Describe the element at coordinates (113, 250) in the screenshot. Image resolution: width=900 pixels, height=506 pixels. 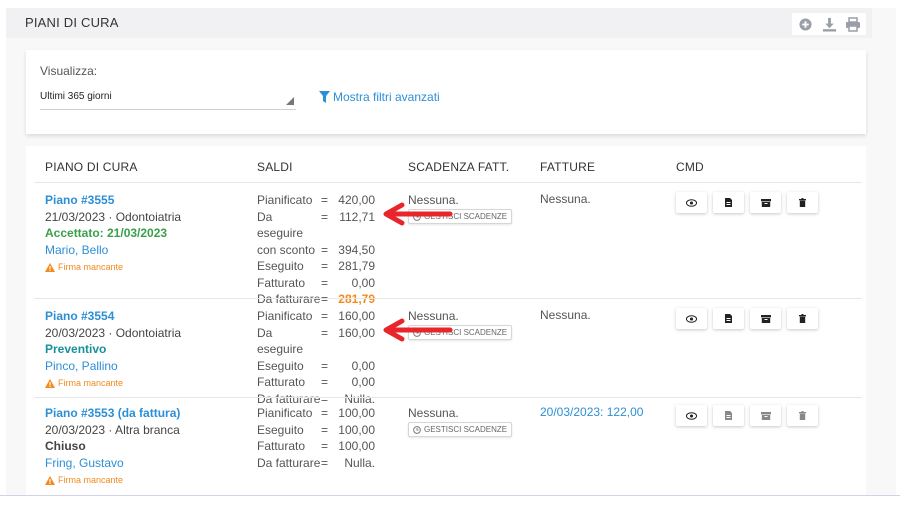
I see `patient-link: Mario, Bello` at that location.